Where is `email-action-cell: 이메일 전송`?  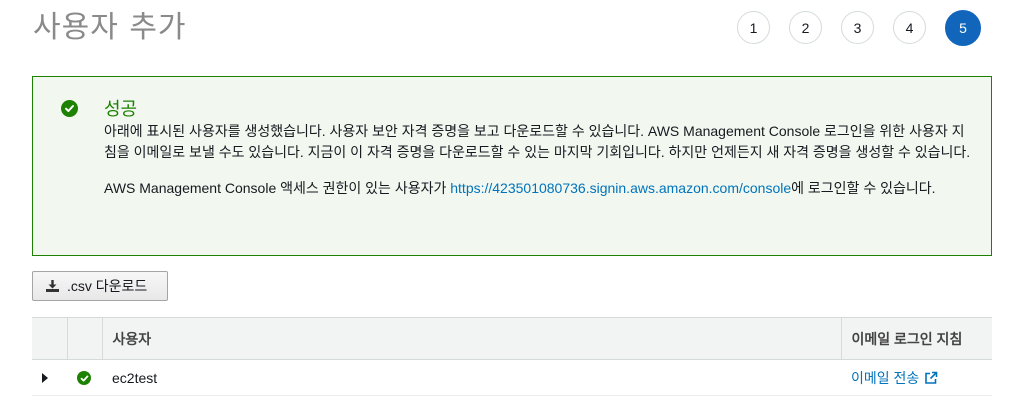 email-action-cell: 이메일 전송 is located at coordinates (916, 377).